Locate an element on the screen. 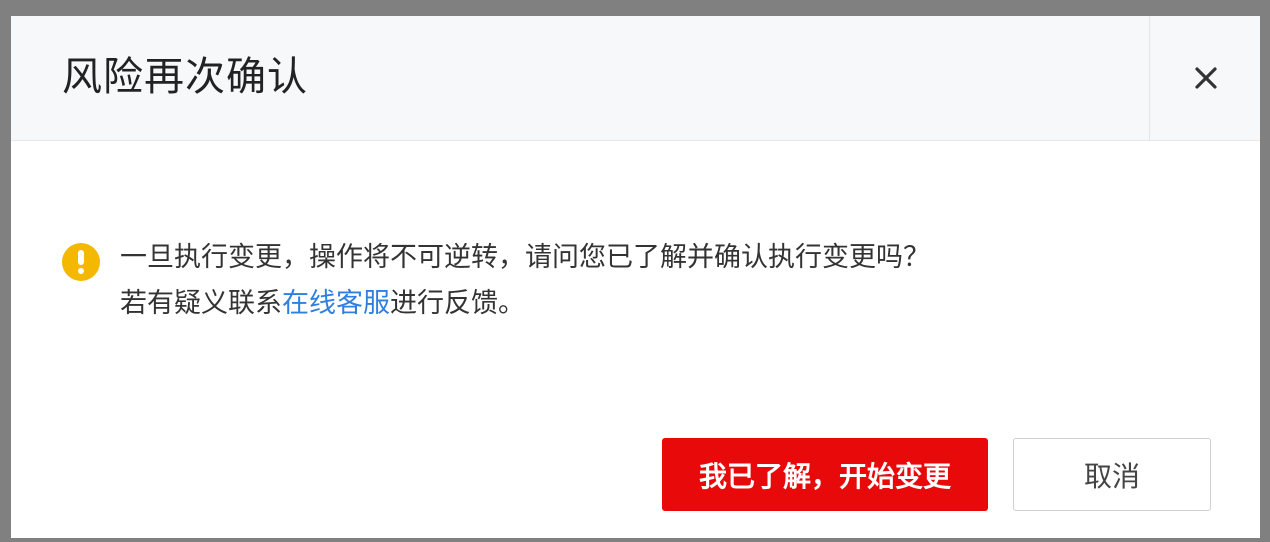 Image resolution: width=1270 pixels, height=542 pixels. dialog-title: 风险再次确认 is located at coordinates (185, 77).